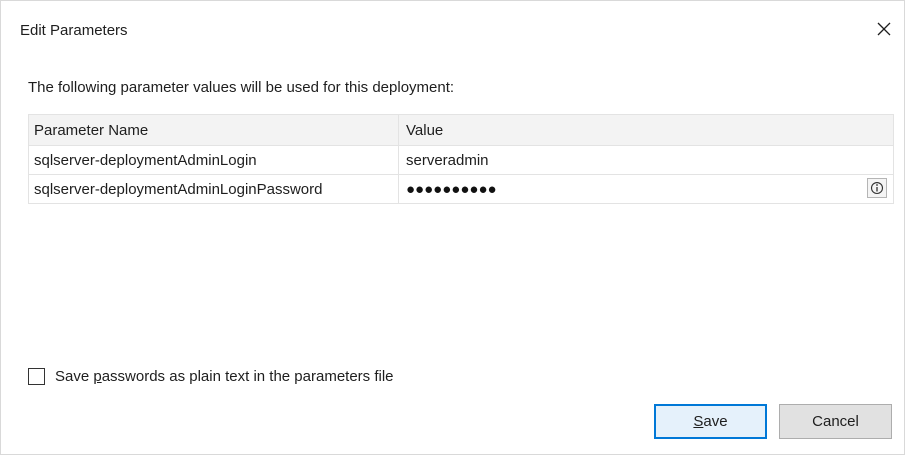 The image size is (905, 455). Describe the element at coordinates (646, 189) in the screenshot. I see `password-value-field: ●●●●●●●●●●` at that location.